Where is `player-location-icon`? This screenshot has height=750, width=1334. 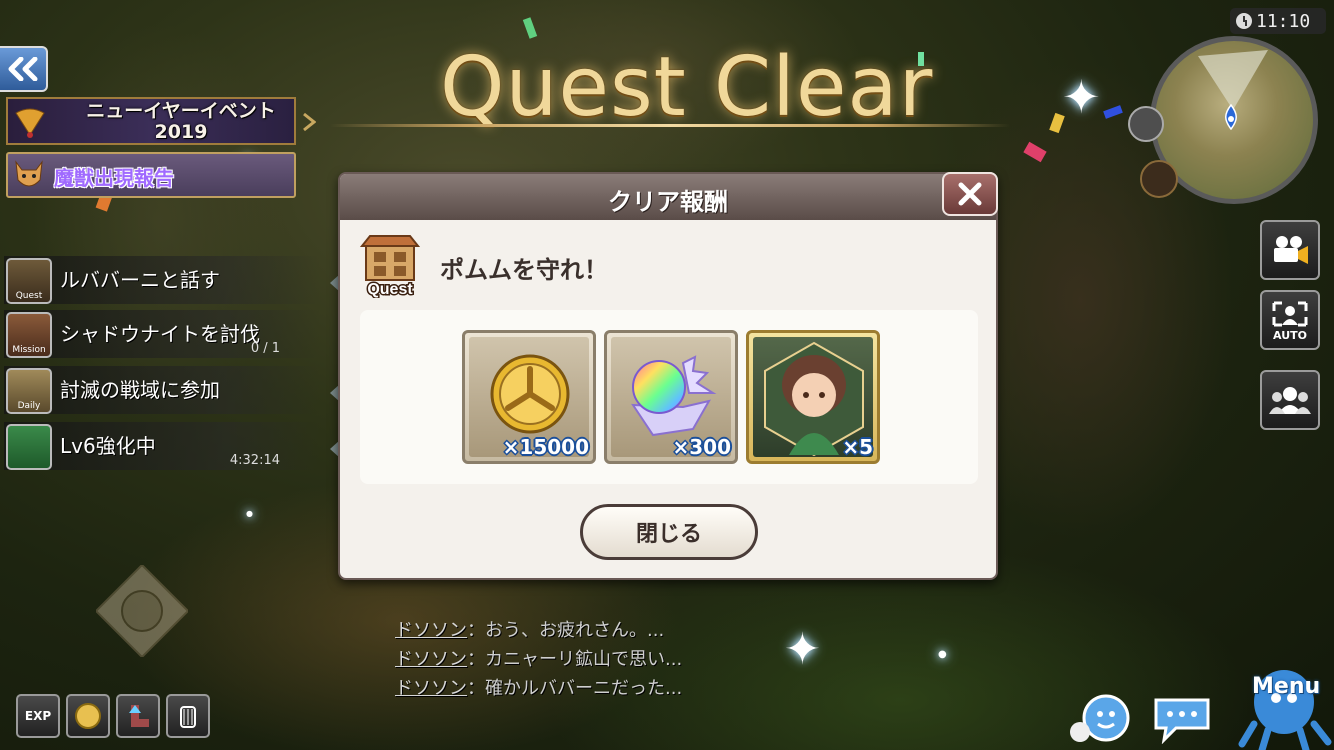 player-location-icon is located at coordinates (1231, 117).